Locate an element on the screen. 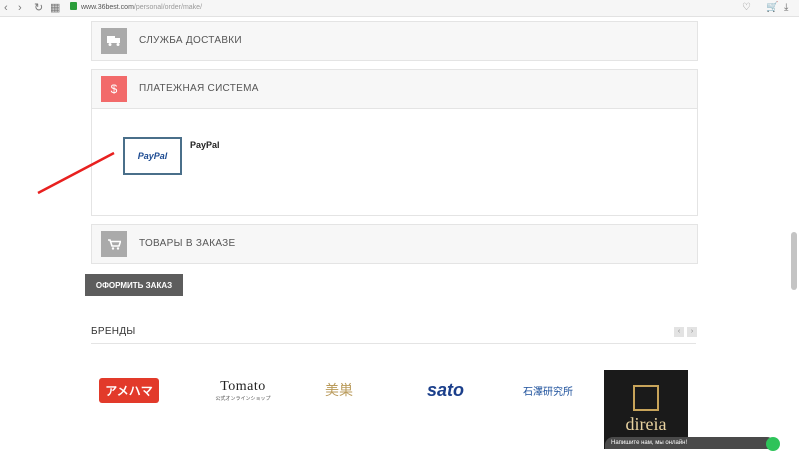 Image resolution: width=799 pixels, height=451 pixels. brand-name: Tomato is located at coordinates (243, 386).